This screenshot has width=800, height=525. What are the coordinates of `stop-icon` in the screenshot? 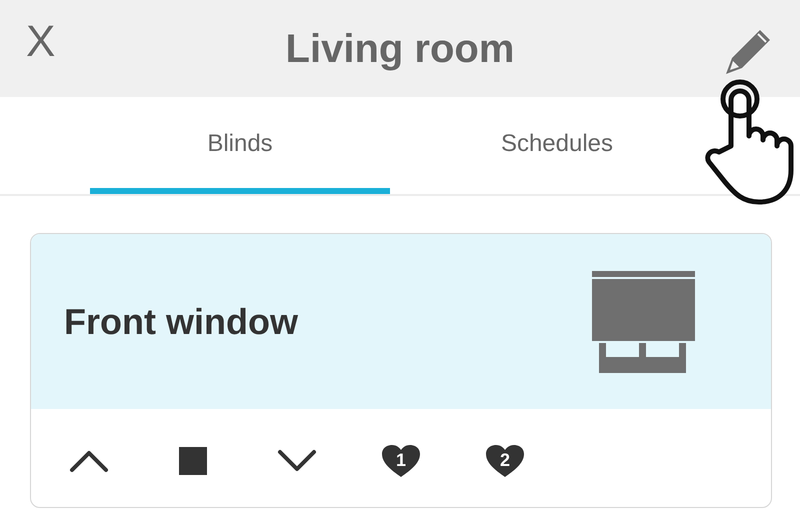 It's located at (193, 461).